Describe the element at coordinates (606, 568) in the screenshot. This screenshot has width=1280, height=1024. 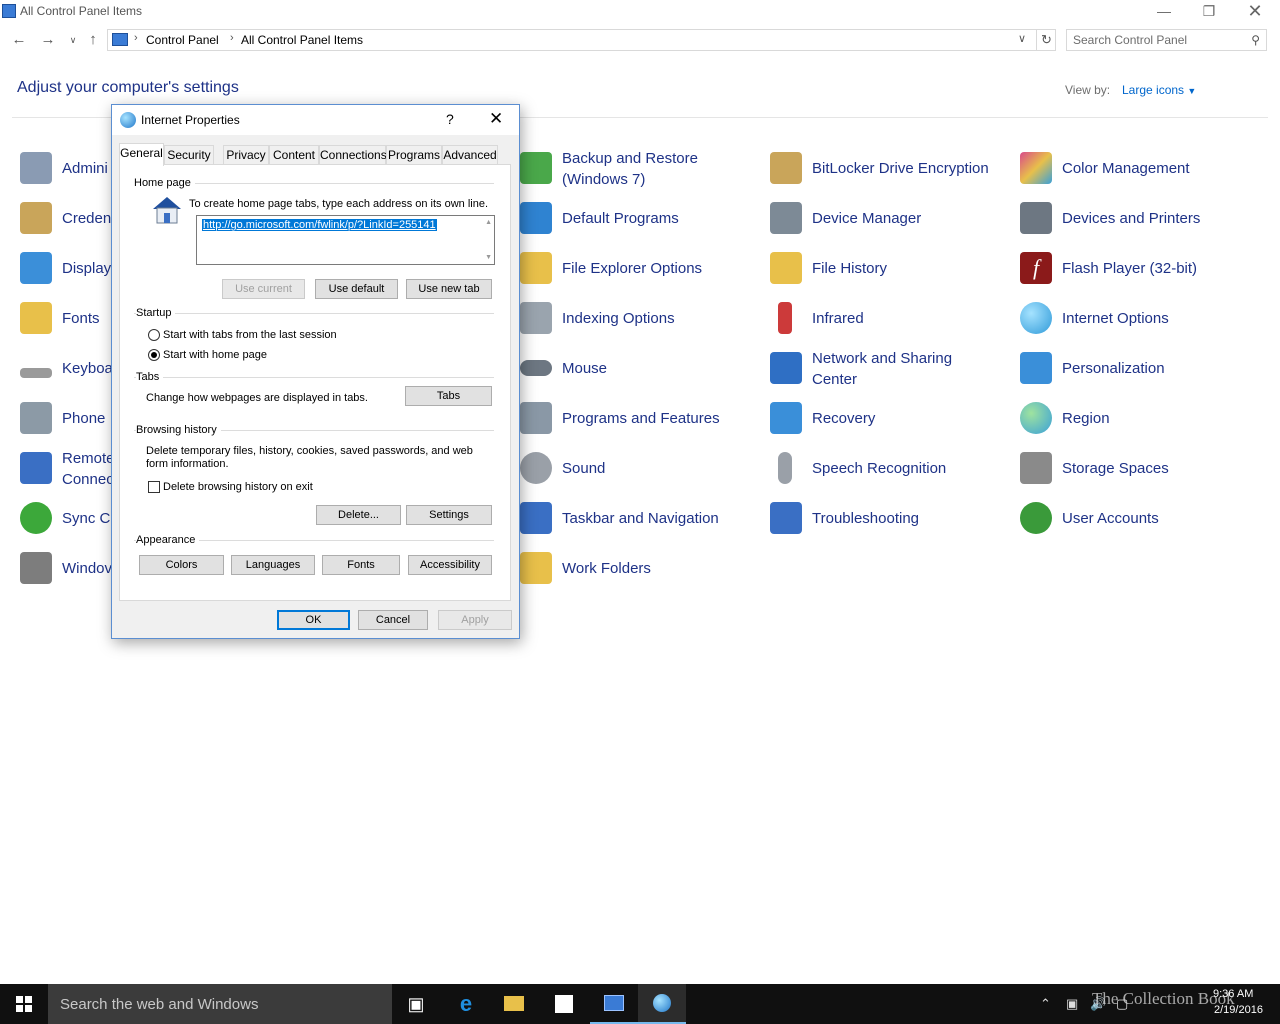
I see `cp-item-label: Work Folders` at that location.